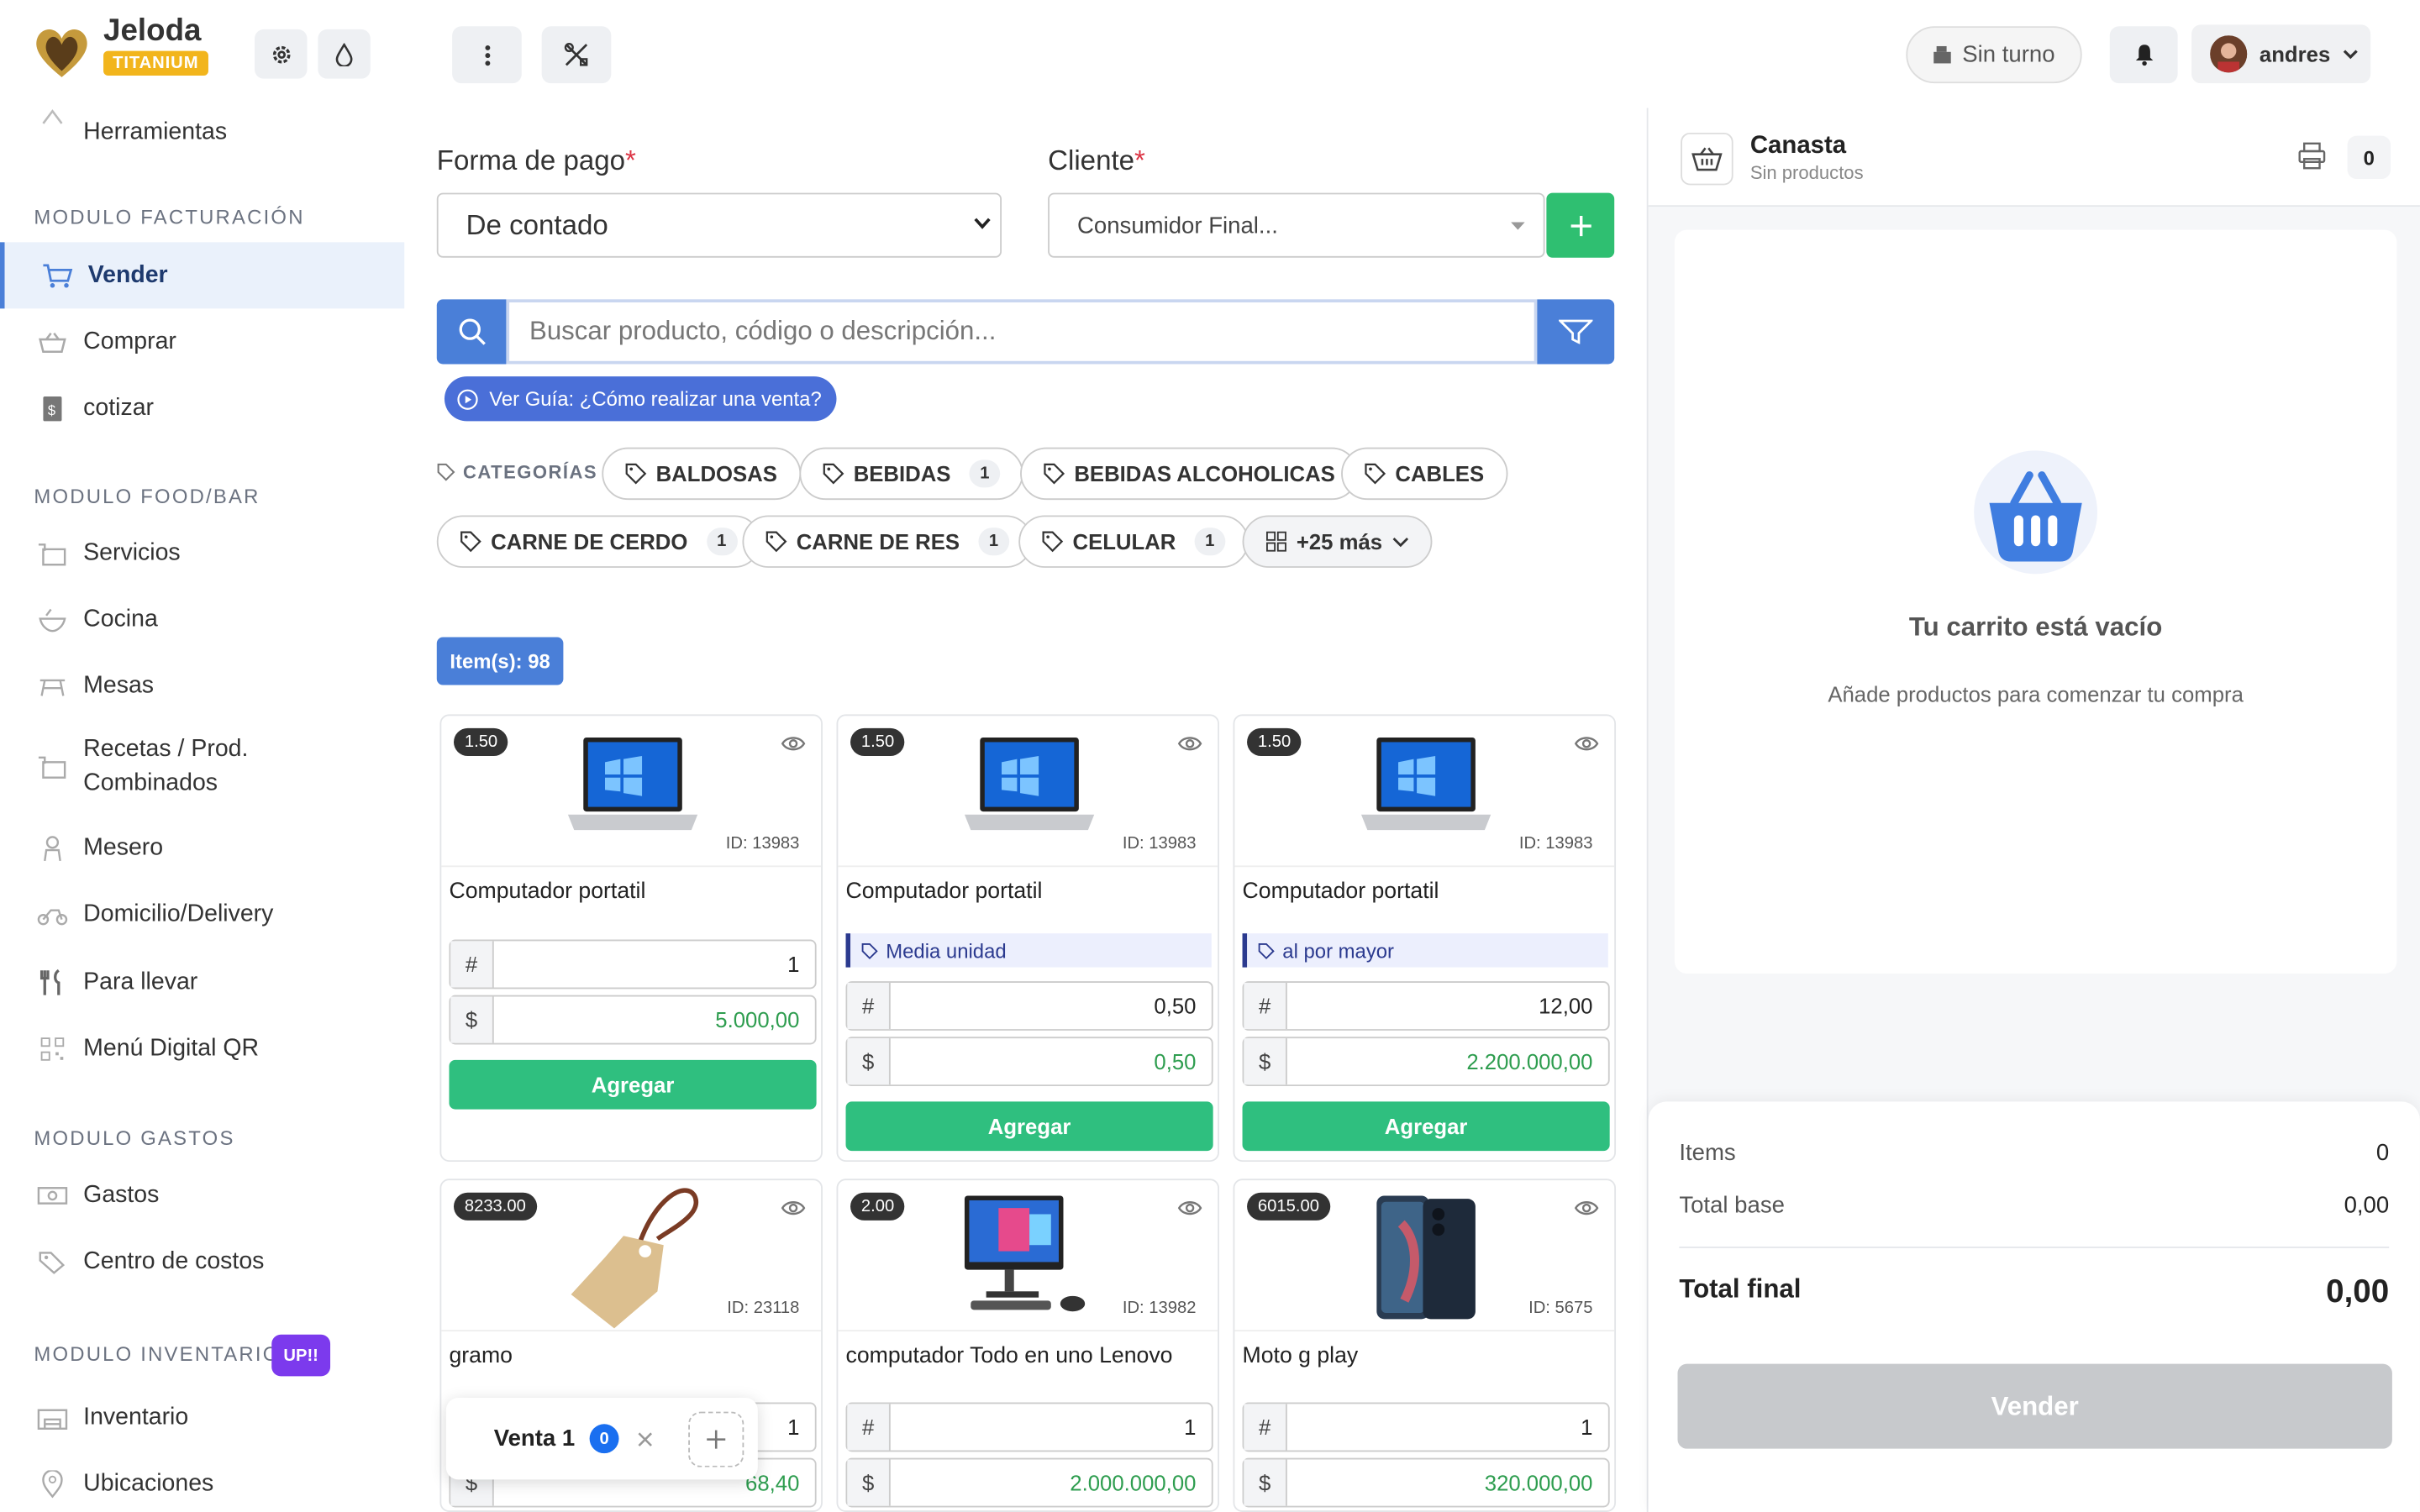 This screenshot has height=1512, width=2420. What do you see at coordinates (1994, 55) in the screenshot?
I see `shift-button: Sin turno` at bounding box center [1994, 55].